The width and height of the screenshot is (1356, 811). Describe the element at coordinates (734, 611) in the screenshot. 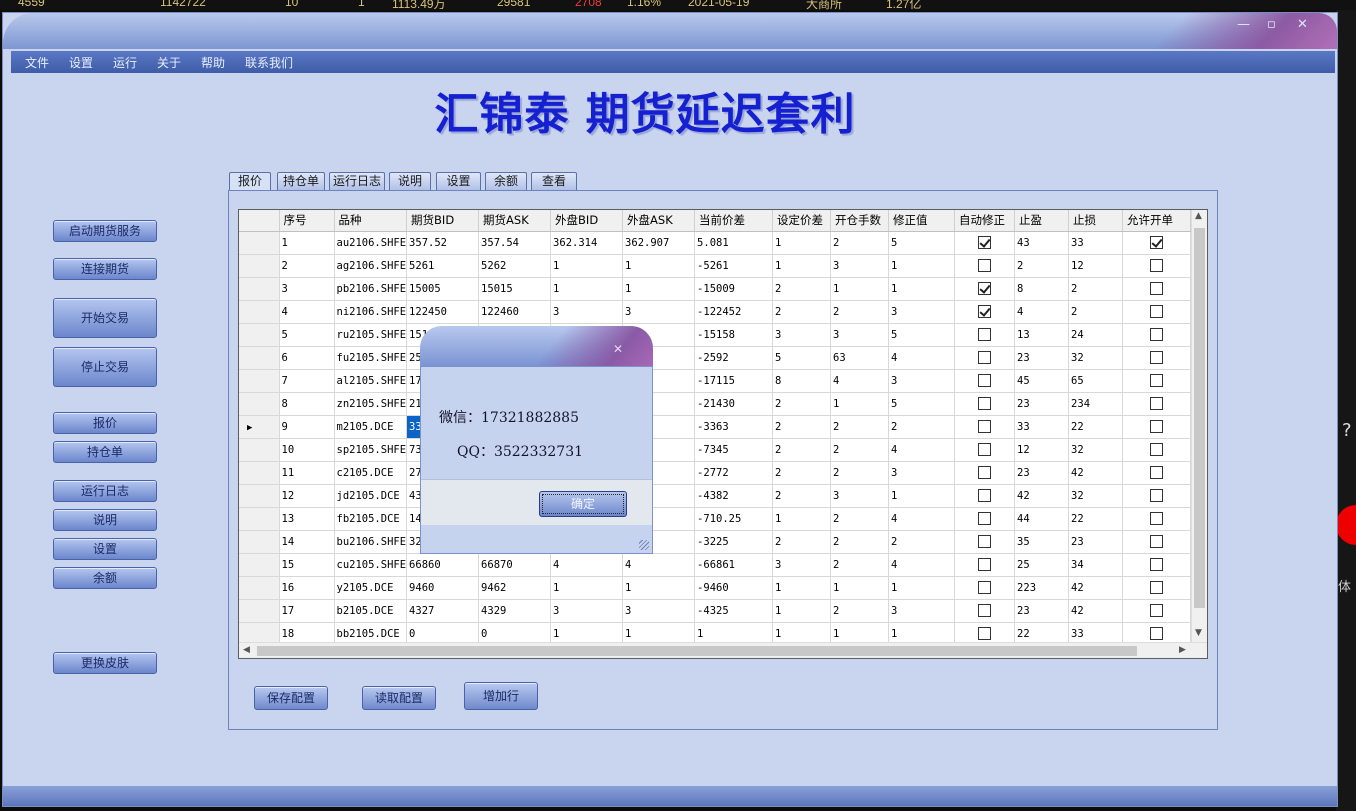

I see `table-cell: -4325` at that location.